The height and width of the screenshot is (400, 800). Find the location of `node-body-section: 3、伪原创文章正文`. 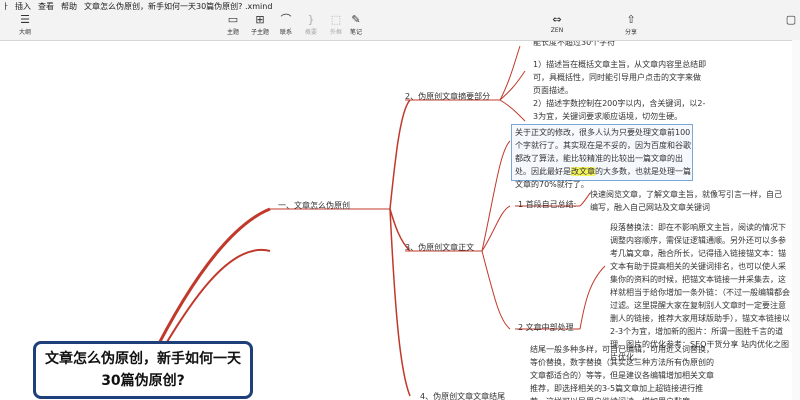

node-body-section: 3、伪原创文章正文 is located at coordinates (439, 247).